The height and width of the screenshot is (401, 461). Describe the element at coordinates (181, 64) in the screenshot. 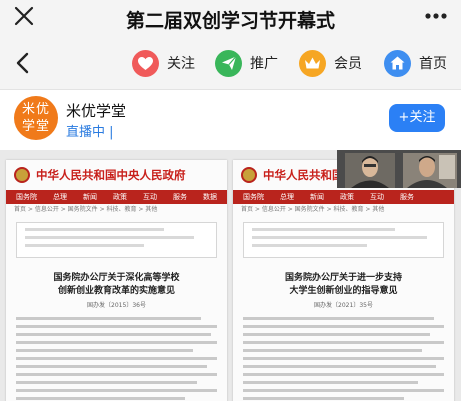

I see `follow-tool-label: 关注` at that location.